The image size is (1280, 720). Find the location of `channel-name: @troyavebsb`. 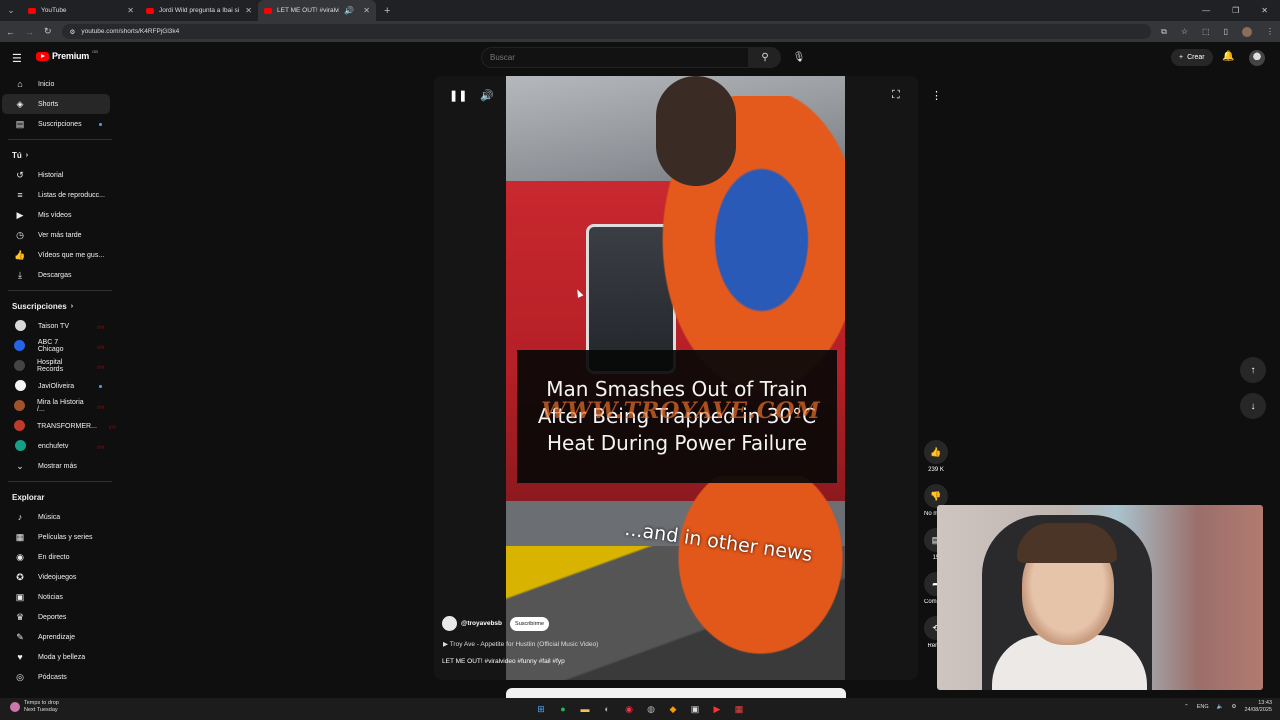

channel-name: @troyavebsb is located at coordinates (481, 623).